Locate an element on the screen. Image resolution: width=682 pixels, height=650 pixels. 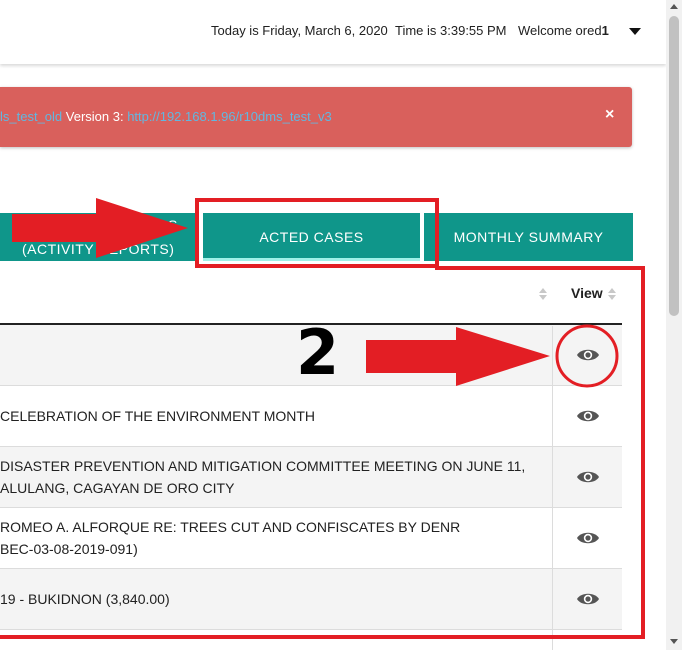
annotation-arrow-tab is located at coordinates (100, 228).